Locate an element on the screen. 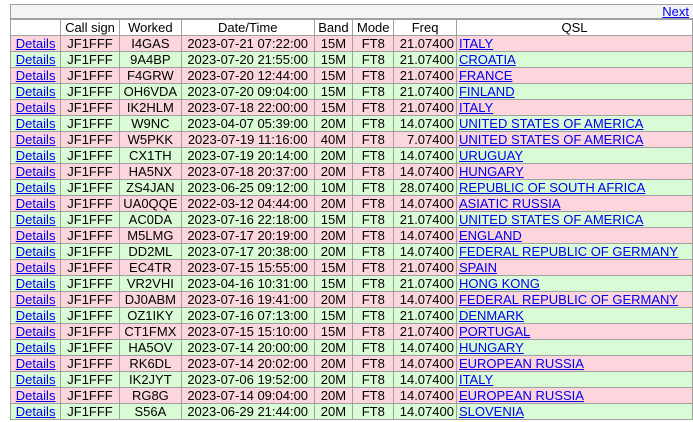  qsl-link: SLOVENIA is located at coordinates (491, 412).